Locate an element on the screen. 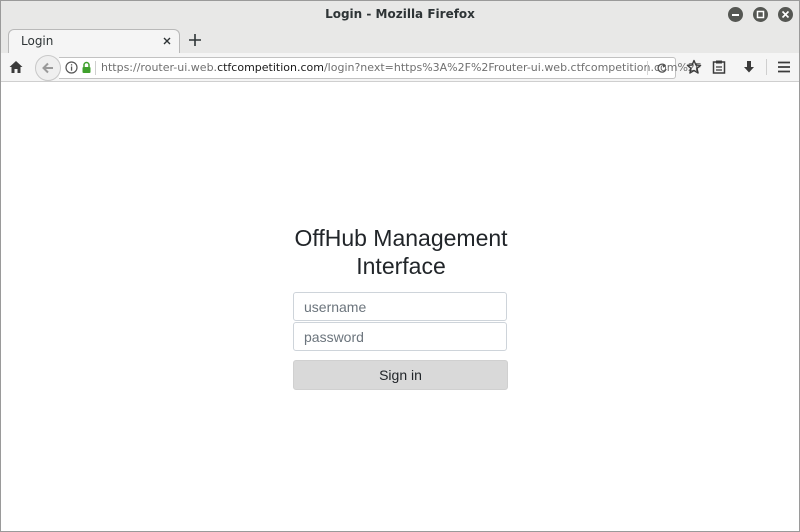 This screenshot has width=800, height=532. home-icon is located at coordinates (16, 67).